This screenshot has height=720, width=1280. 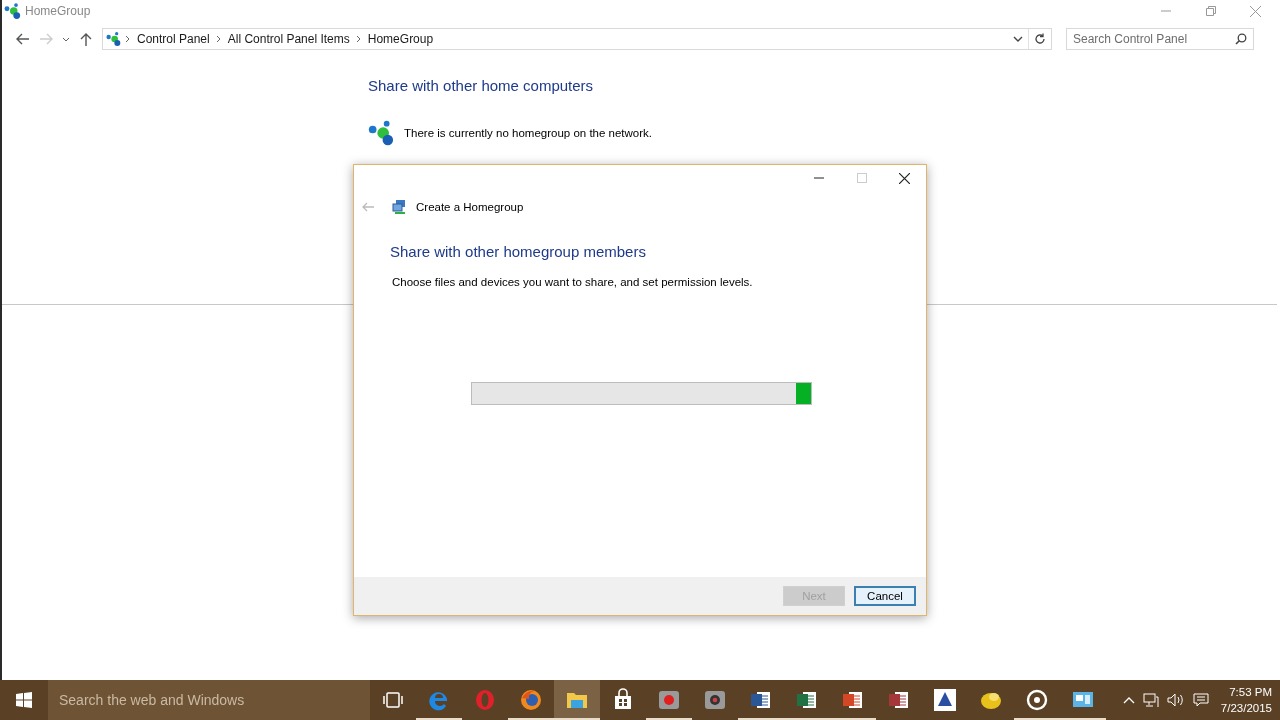 I want to click on back-arrow-icon, so click(x=22, y=39).